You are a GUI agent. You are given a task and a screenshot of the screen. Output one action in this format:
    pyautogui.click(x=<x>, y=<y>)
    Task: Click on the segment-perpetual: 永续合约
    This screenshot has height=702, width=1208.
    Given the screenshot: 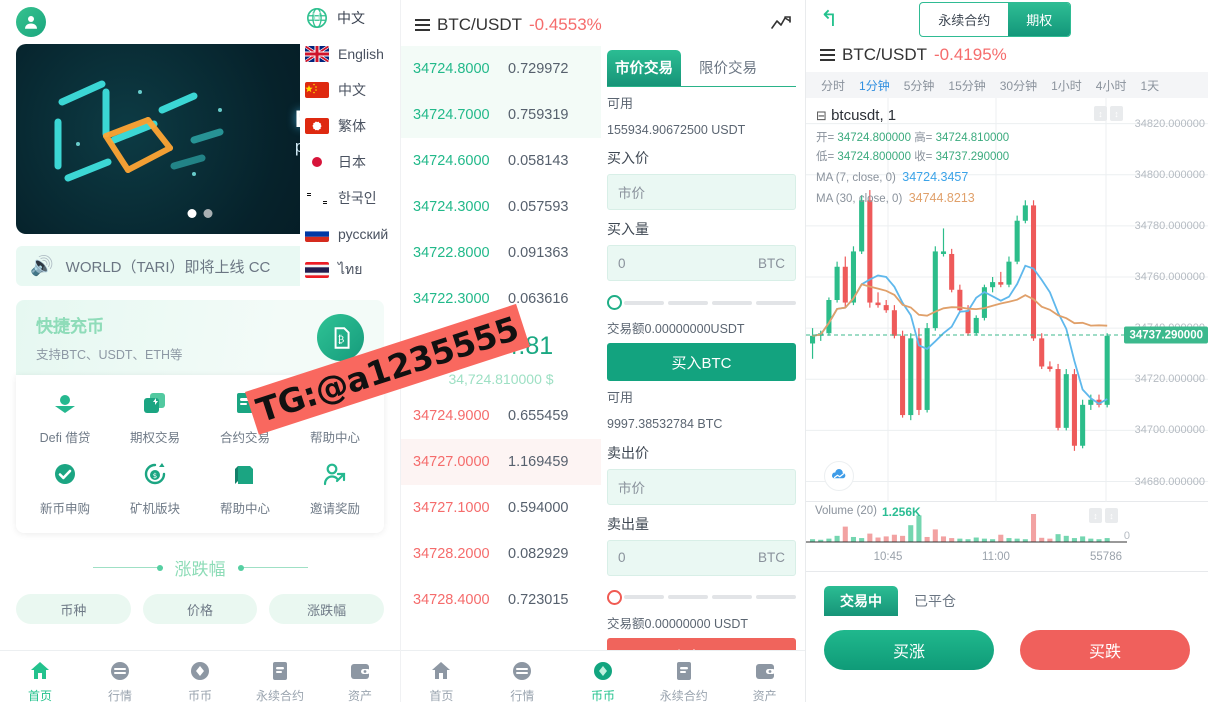 What is the action you would take?
    pyautogui.click(x=964, y=19)
    